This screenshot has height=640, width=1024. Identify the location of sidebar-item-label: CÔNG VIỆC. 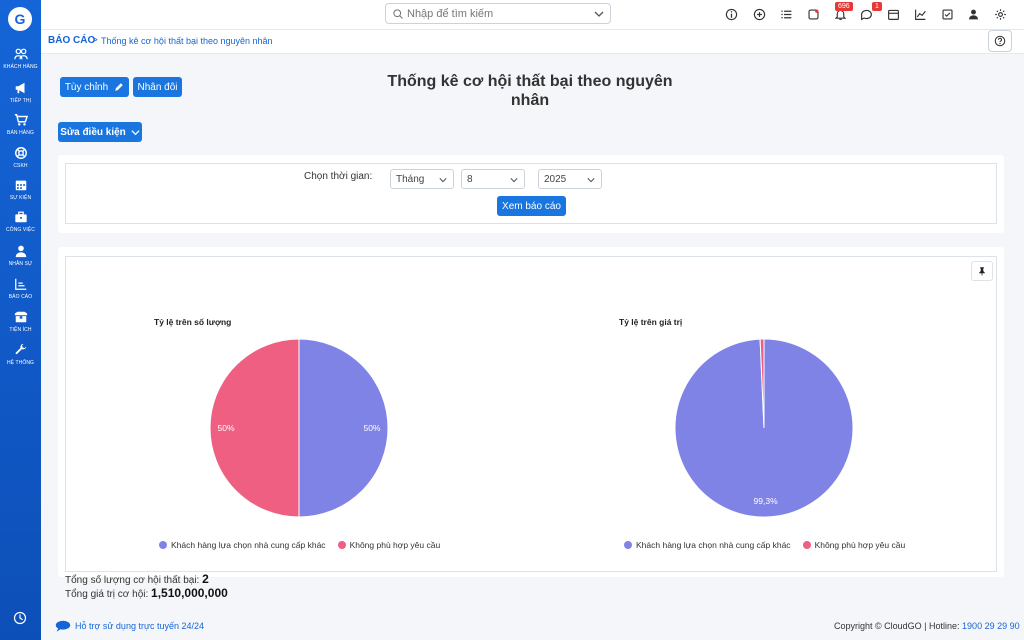
(20, 230).